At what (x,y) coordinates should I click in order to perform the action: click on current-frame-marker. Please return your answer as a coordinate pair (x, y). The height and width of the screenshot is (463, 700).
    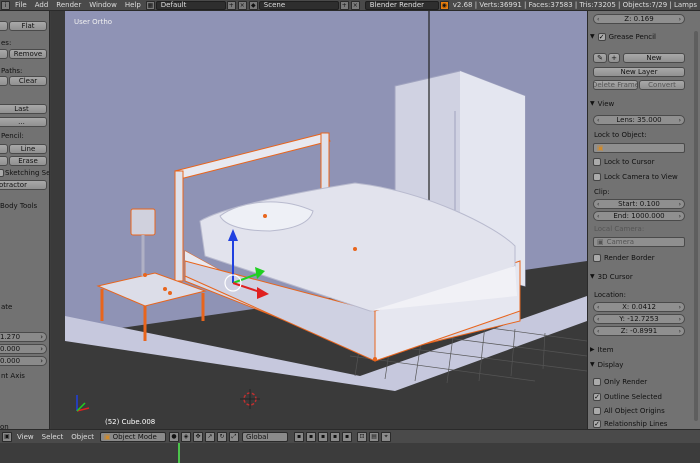
    Looking at the image, I should click on (179, 453).